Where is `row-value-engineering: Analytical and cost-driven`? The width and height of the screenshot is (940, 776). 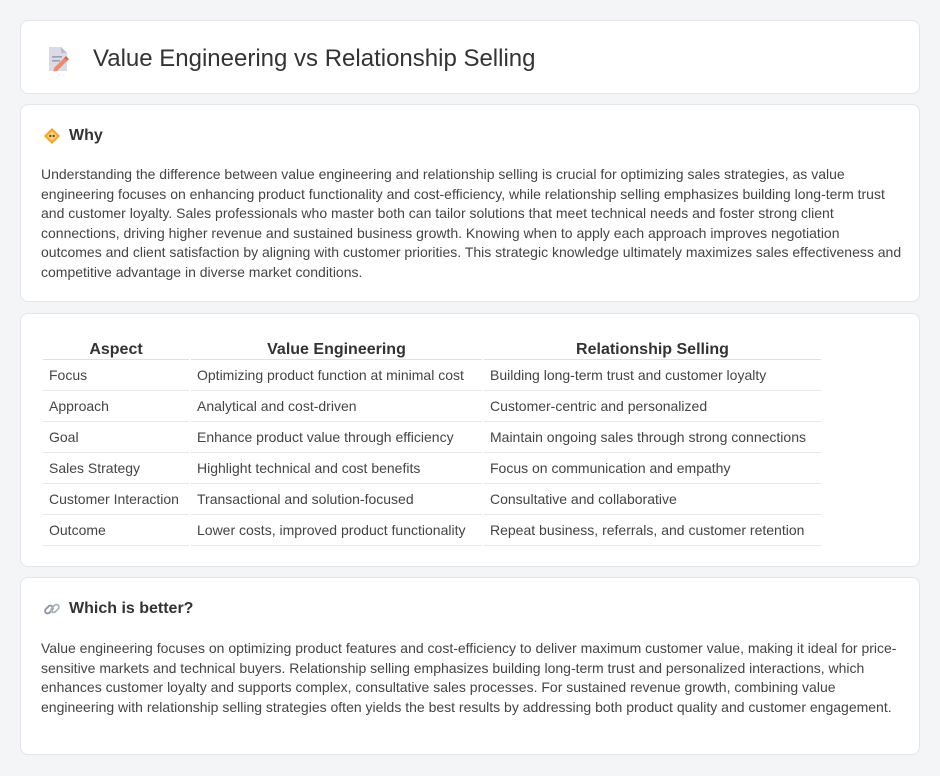
row-value-engineering: Analytical and cost-driven is located at coordinates (336, 406).